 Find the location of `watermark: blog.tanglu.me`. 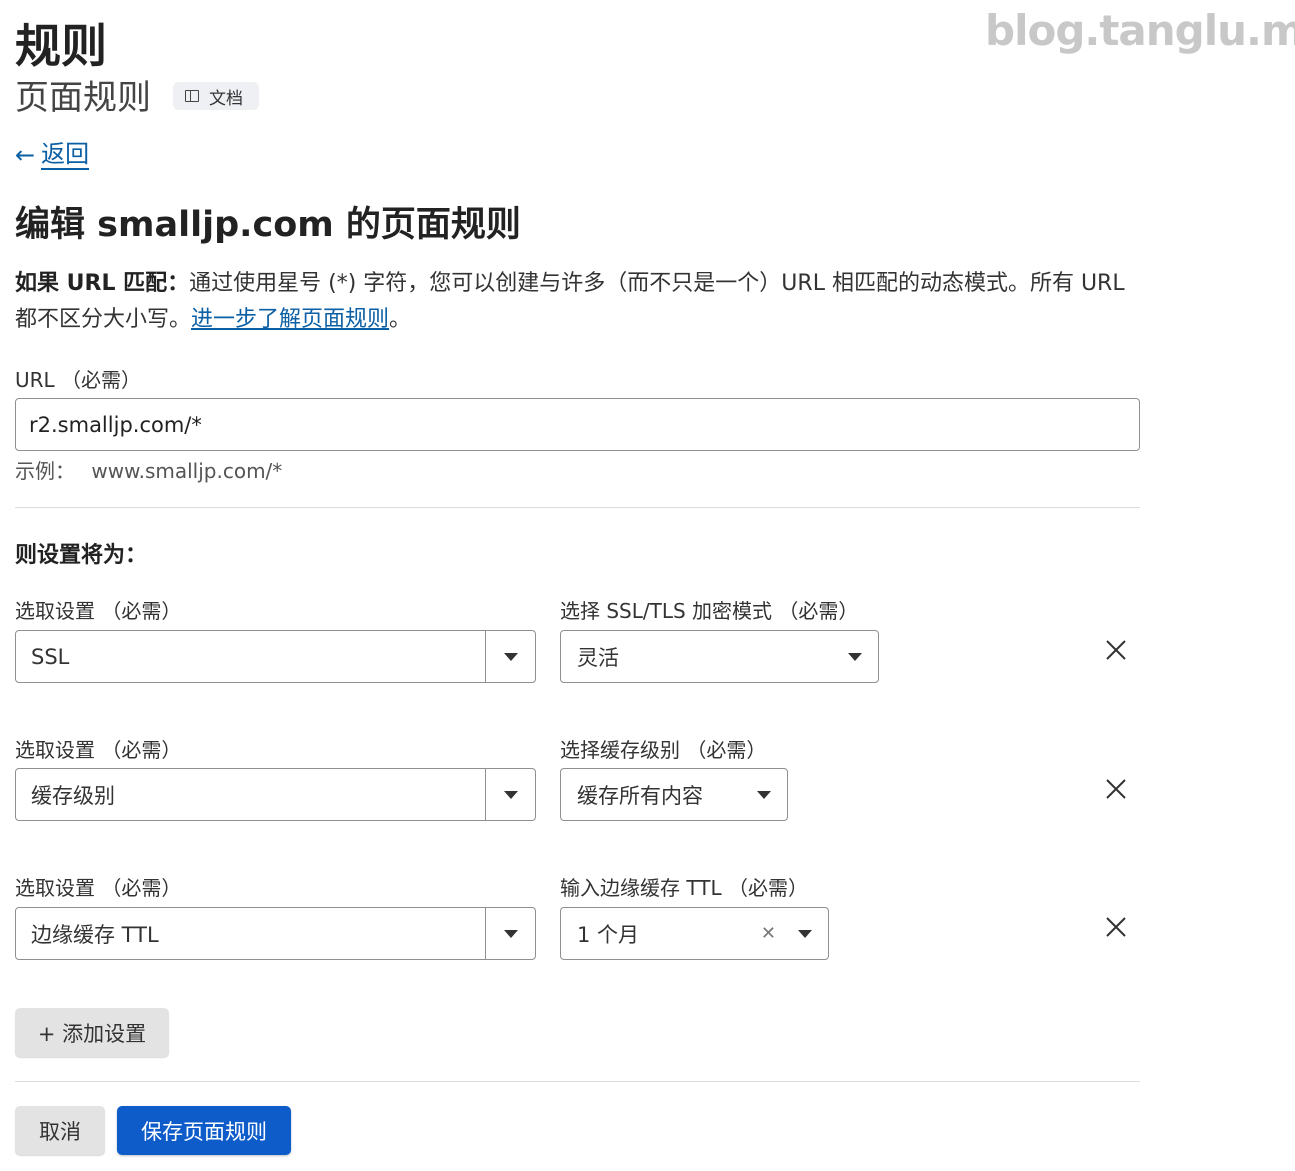

watermark: blog.tanglu.me is located at coordinates (1140, 30).